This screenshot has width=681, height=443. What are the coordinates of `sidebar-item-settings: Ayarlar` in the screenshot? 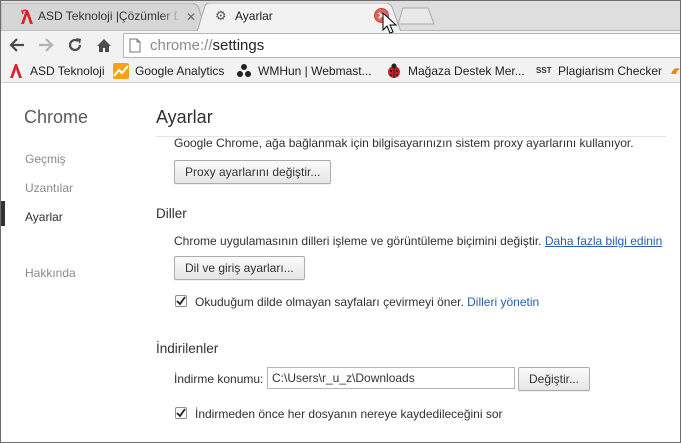 It's located at (44, 217).